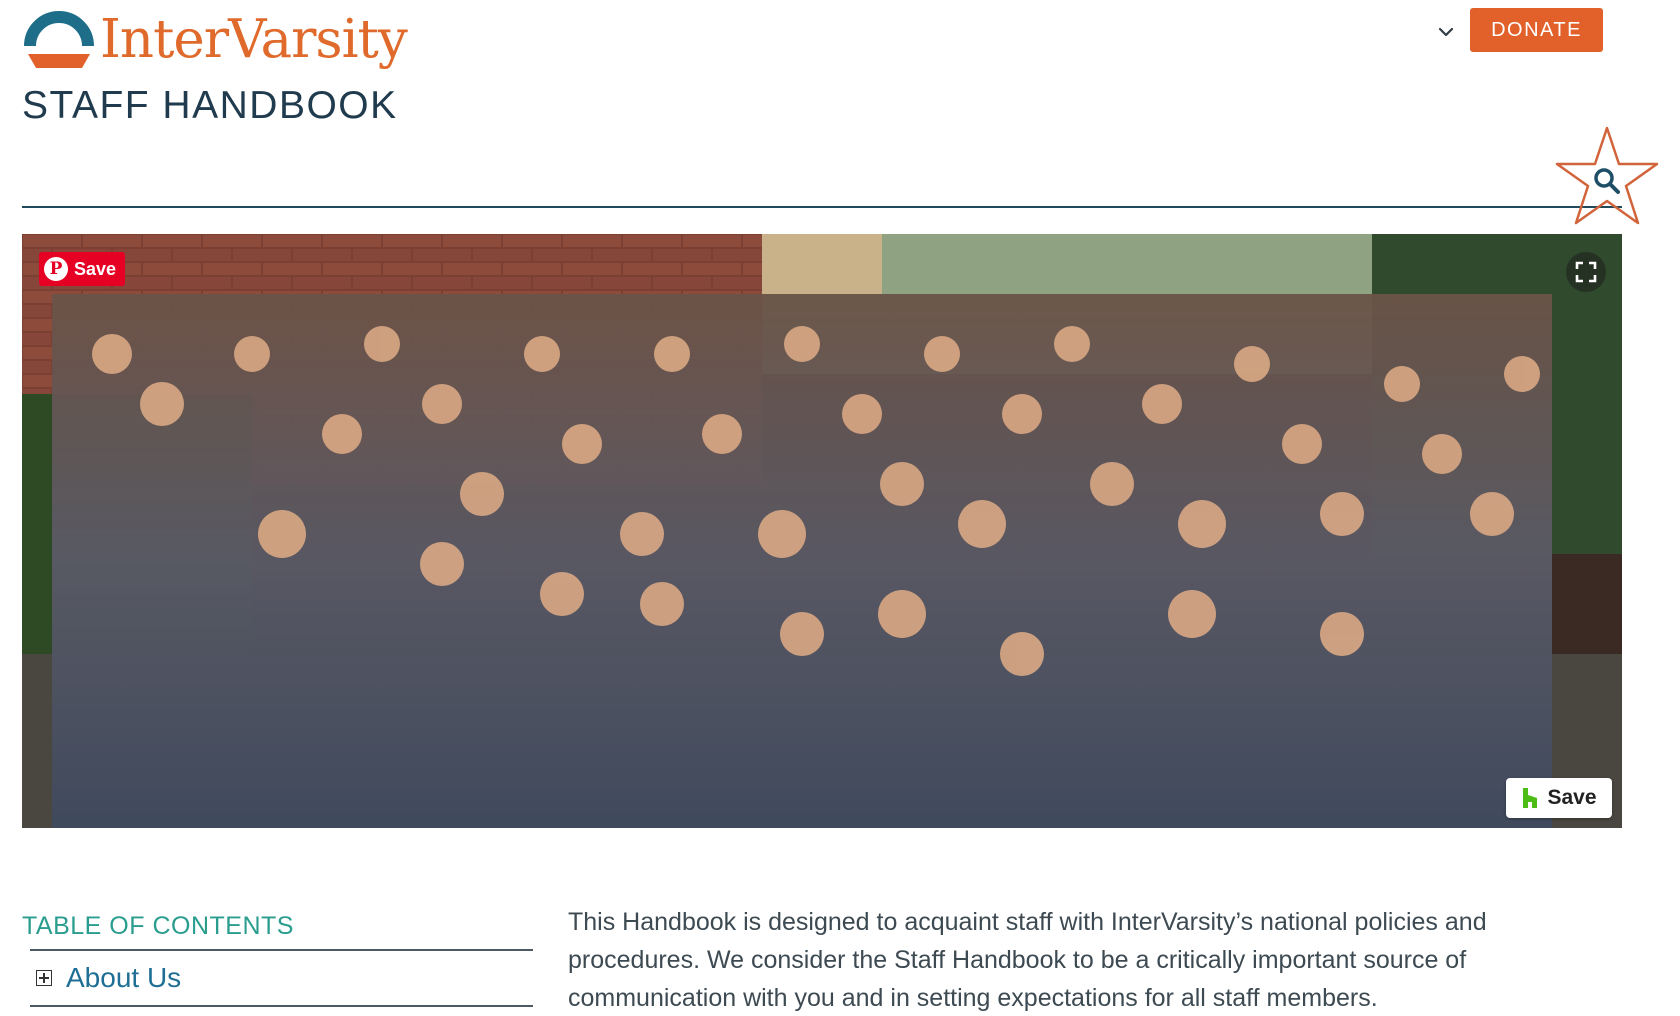 The image size is (1680, 1016). I want to click on houzz-save-button: Save, so click(1559, 798).